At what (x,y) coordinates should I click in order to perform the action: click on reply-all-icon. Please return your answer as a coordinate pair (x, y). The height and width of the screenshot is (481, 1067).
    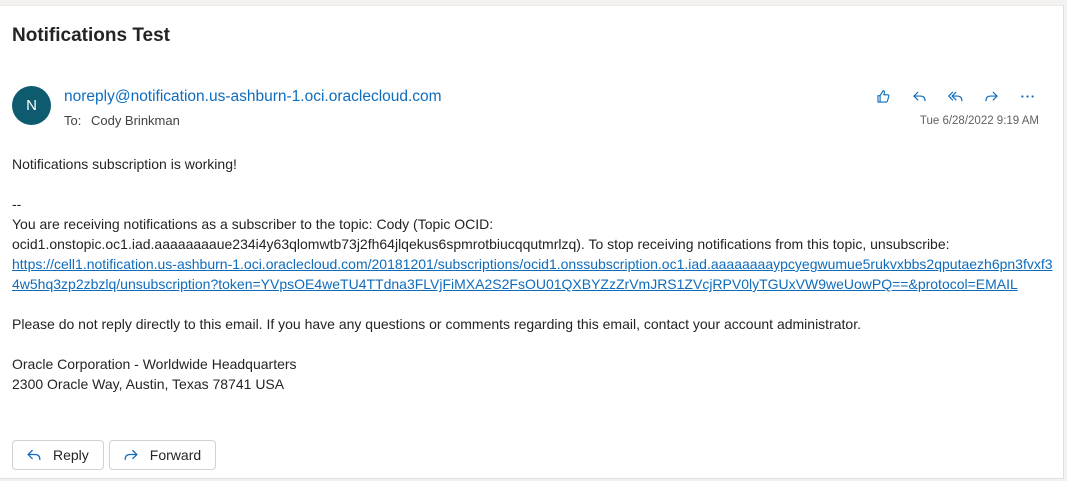
    Looking at the image, I should click on (955, 96).